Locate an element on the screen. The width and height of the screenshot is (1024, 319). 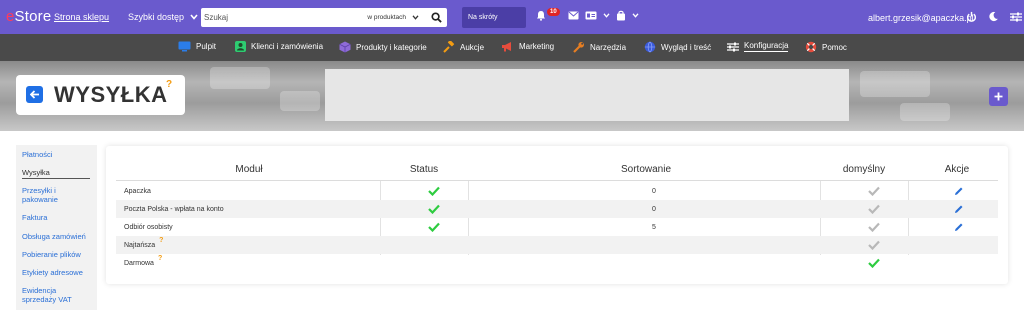
back-button is located at coordinates (34, 94).